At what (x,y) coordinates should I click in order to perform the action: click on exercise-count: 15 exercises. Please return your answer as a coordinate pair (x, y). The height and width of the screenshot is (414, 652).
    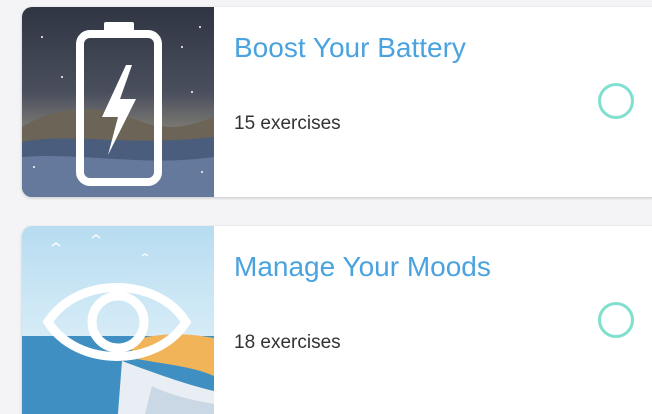
    Looking at the image, I should click on (287, 123).